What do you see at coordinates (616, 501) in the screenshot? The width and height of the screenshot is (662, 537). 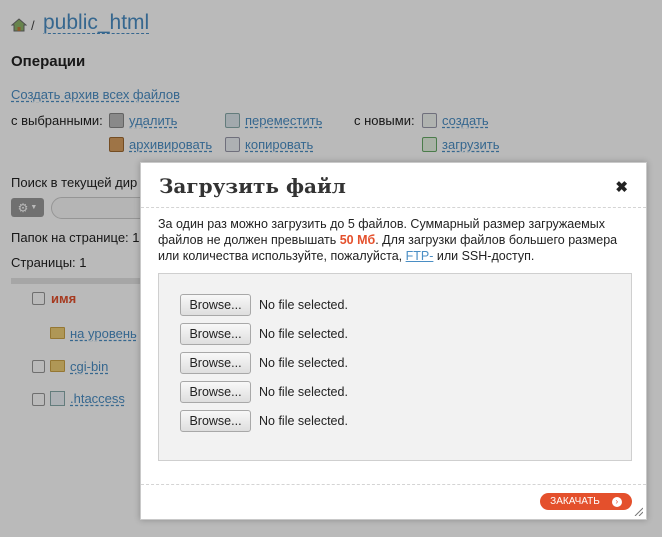 I see `arrow-right-icon: ›` at bounding box center [616, 501].